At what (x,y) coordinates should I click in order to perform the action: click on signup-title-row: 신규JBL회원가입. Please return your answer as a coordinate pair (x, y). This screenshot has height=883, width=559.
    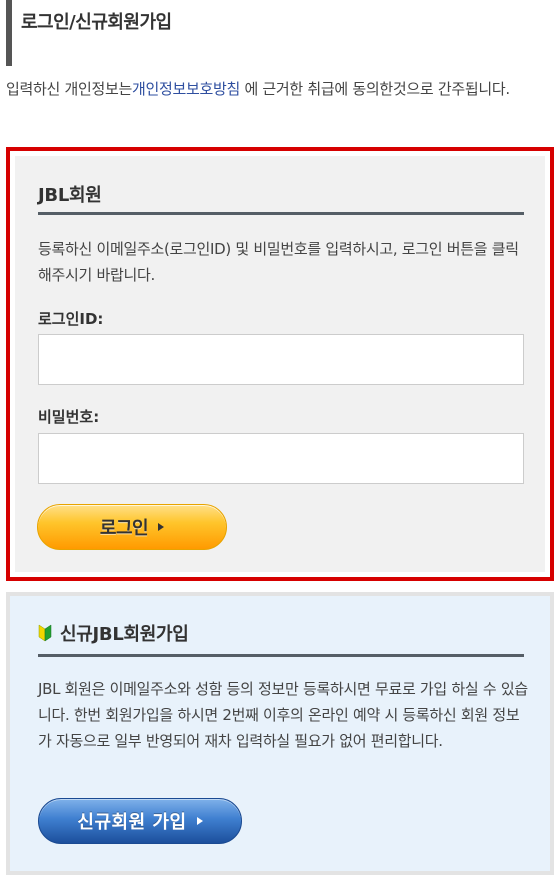
    Looking at the image, I should click on (113, 633).